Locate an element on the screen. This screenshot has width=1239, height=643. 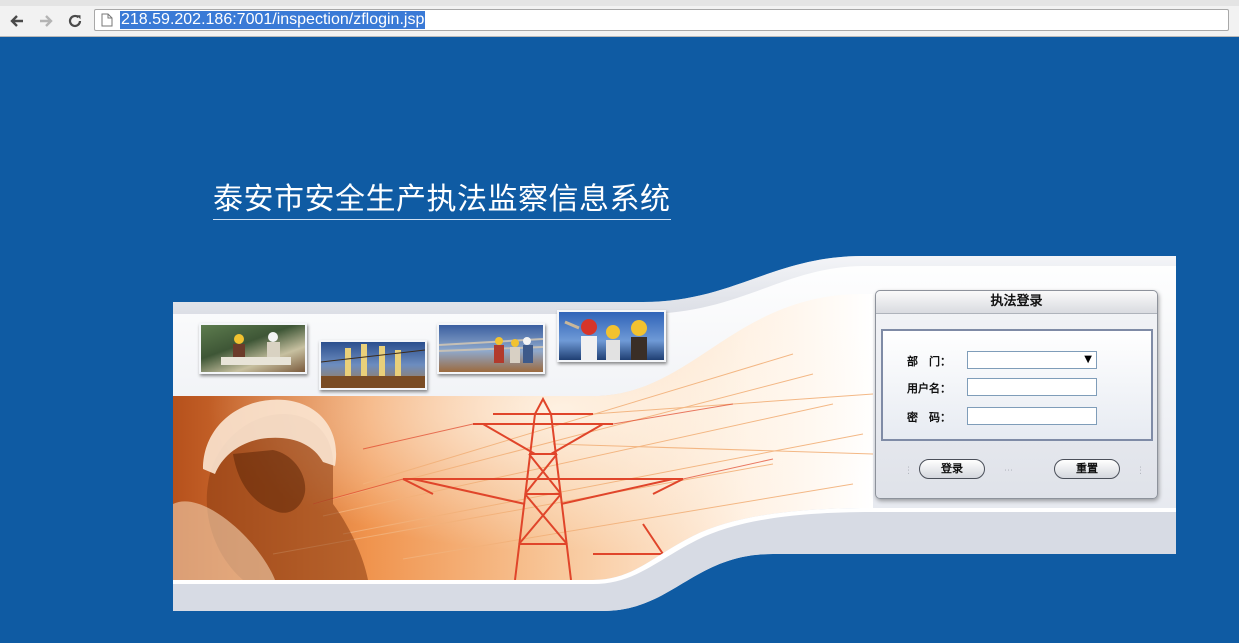
back-button is located at coordinates (17, 21).